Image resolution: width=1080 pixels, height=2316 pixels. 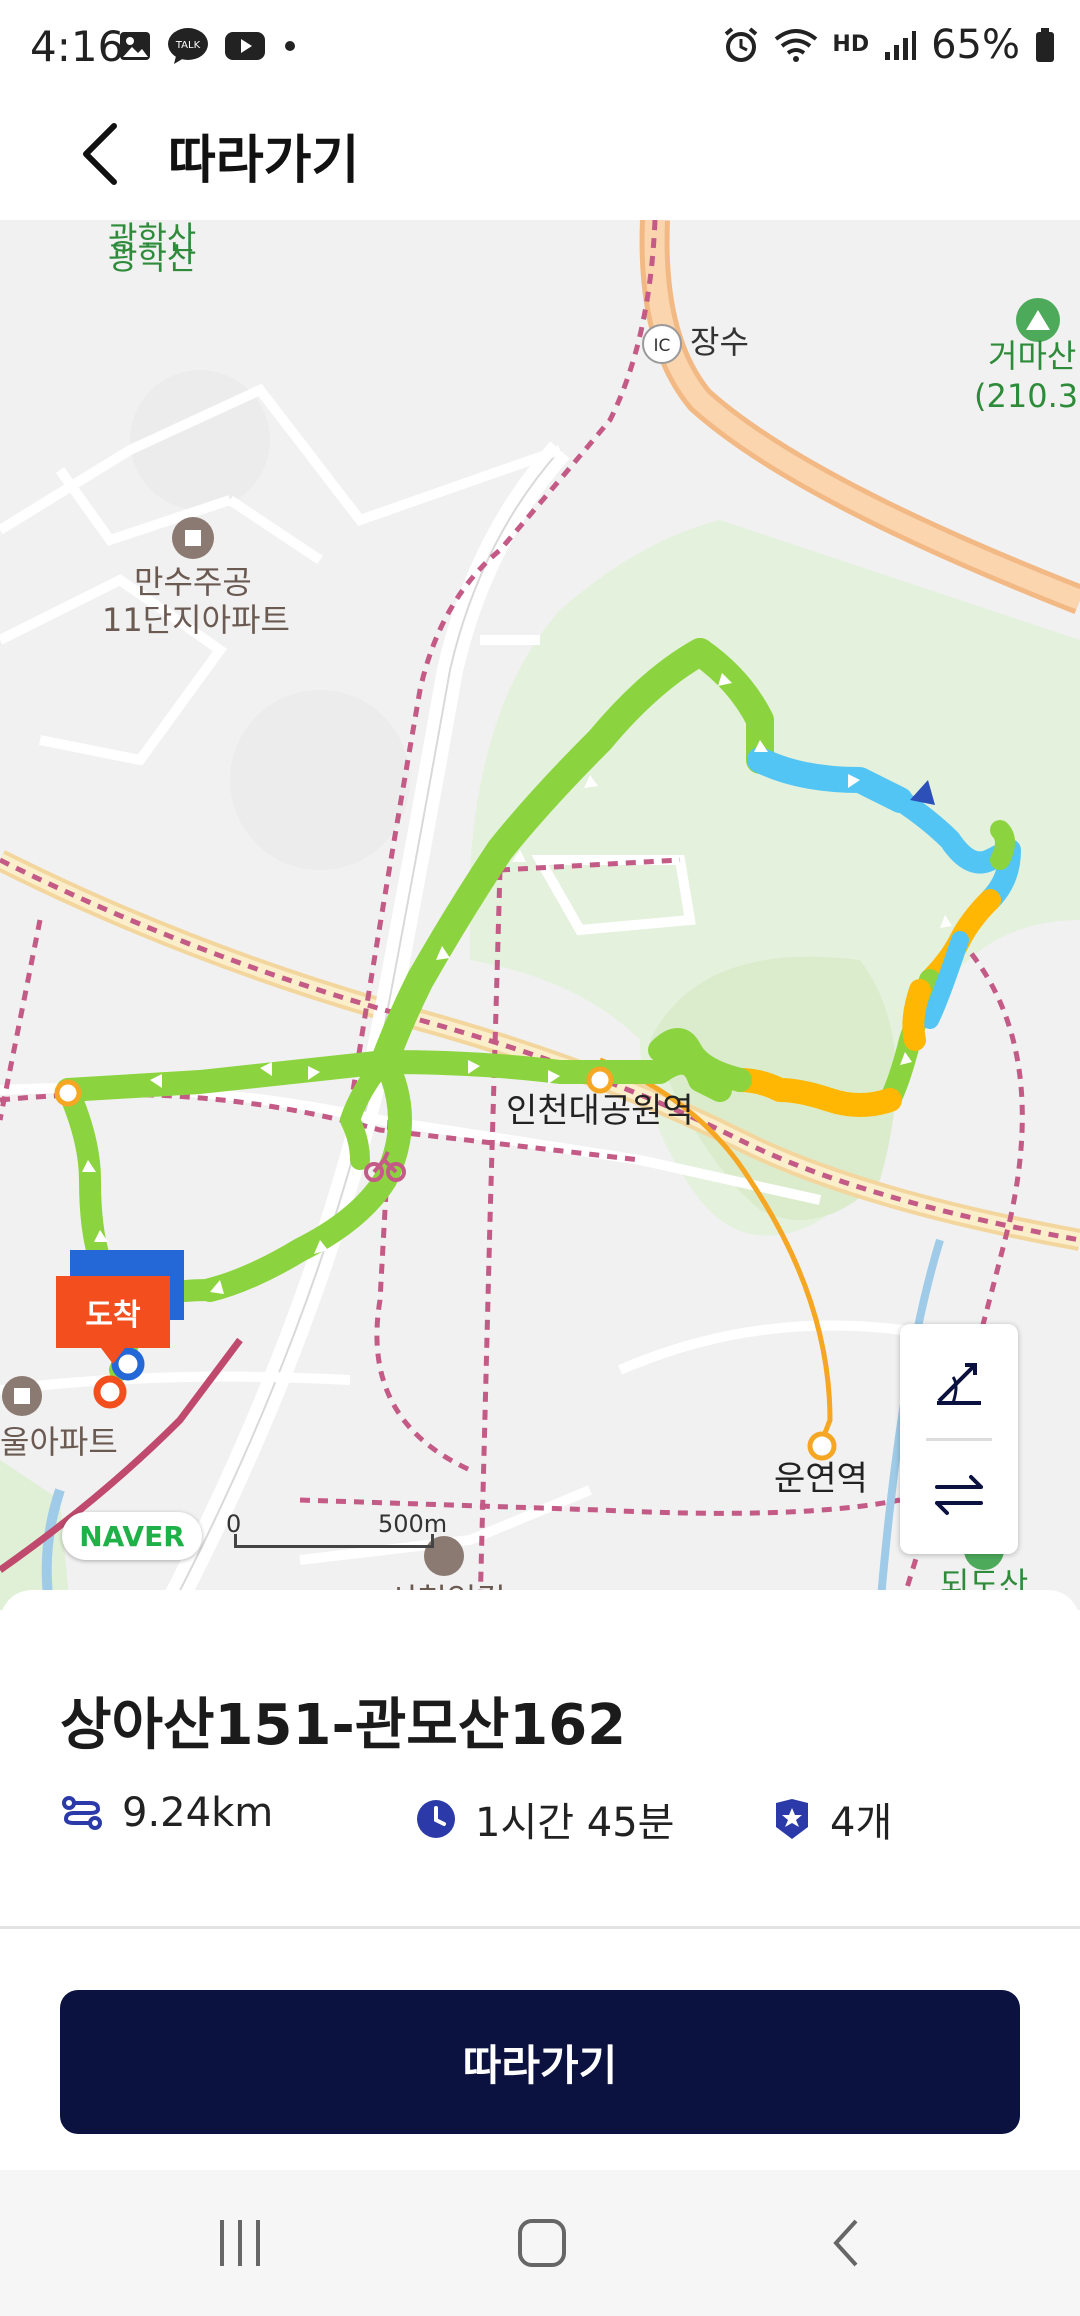 I want to click on signal-icon, so click(x=901, y=45).